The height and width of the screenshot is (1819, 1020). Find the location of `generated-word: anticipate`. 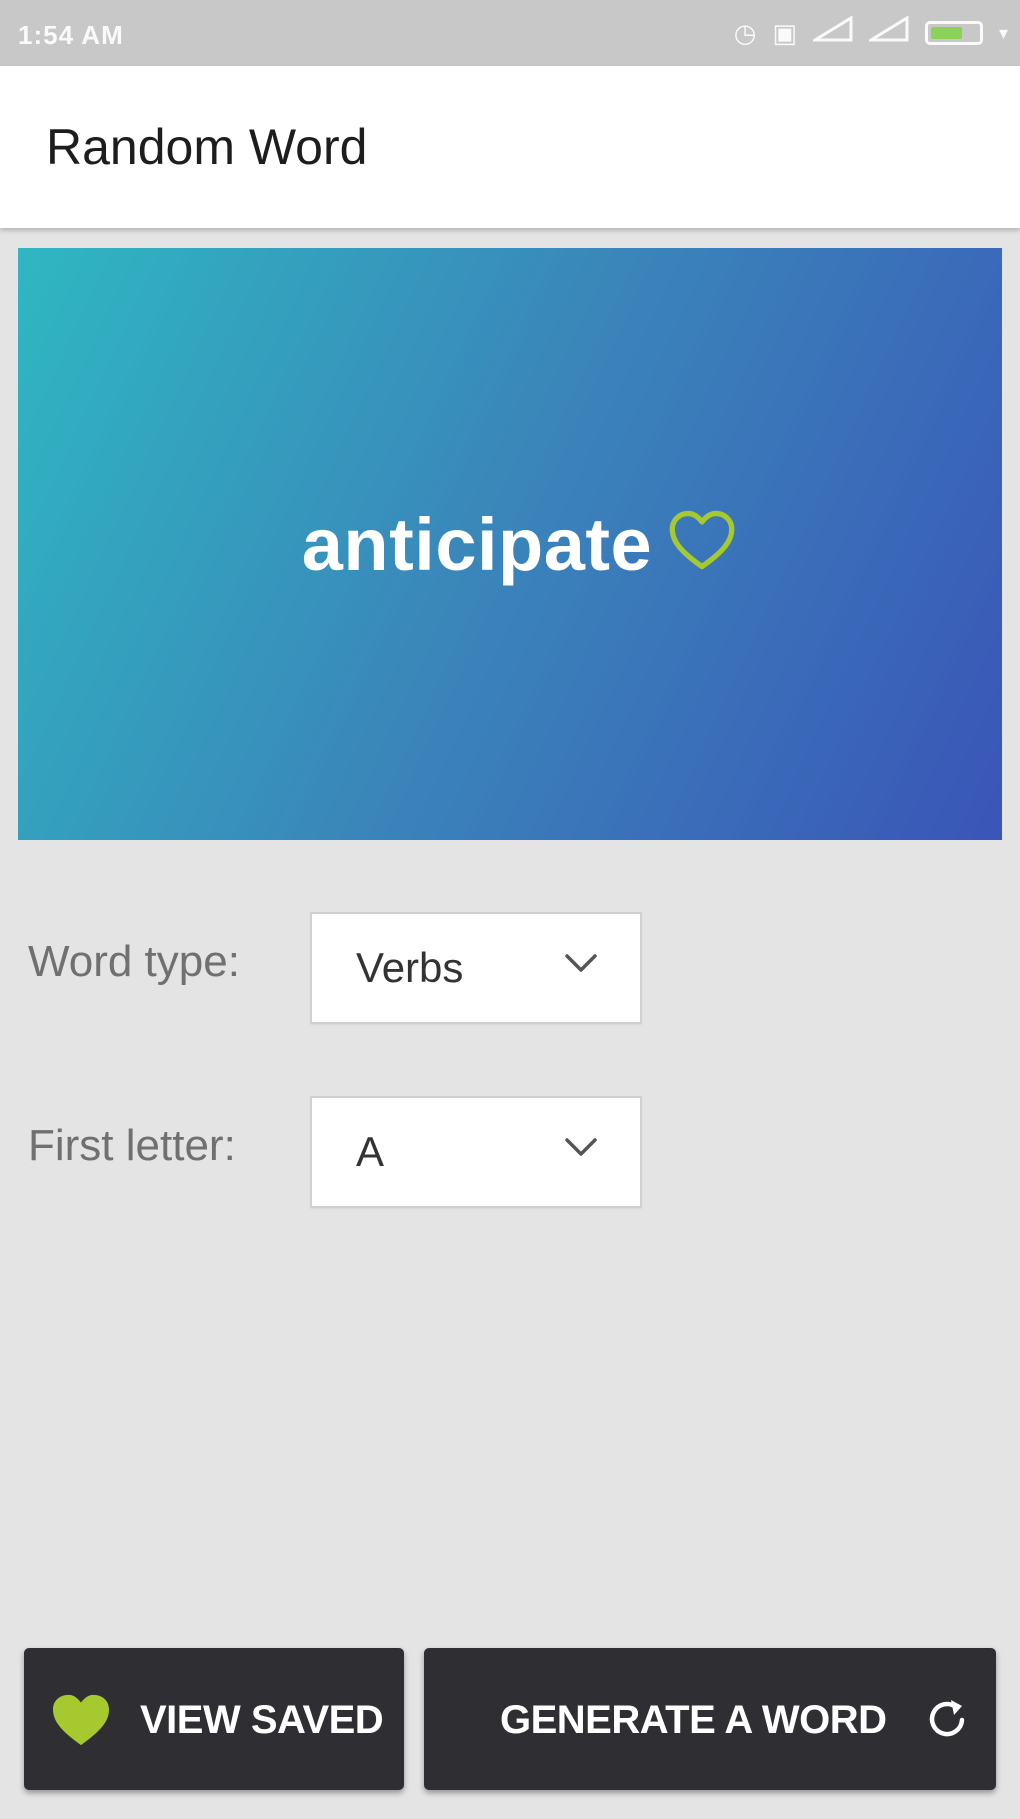

generated-word: anticipate is located at coordinates (477, 544).